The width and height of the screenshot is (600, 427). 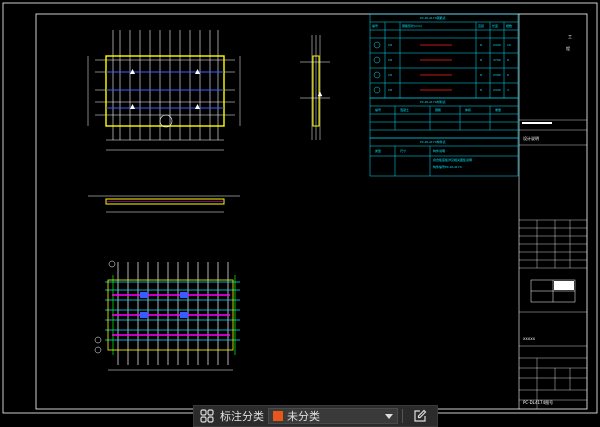 What do you see at coordinates (509, 45) in the screenshot?
I see `svg-text: 10` at bounding box center [509, 45].